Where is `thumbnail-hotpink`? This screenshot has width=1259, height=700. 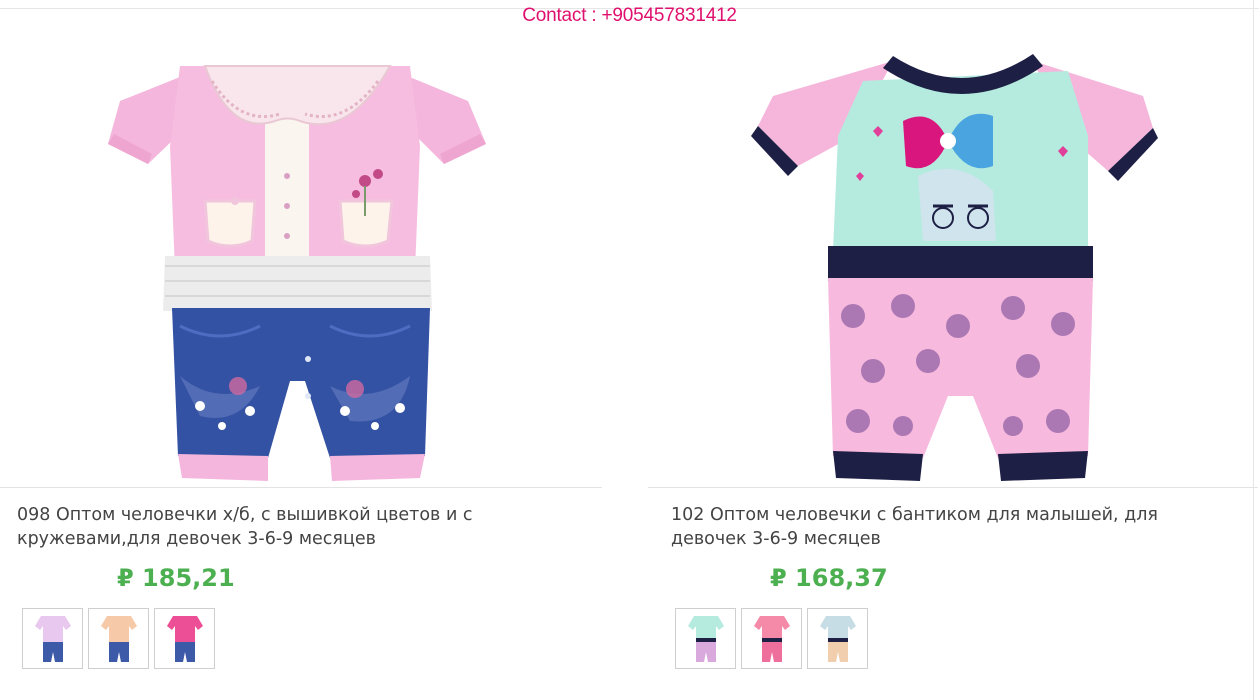
thumbnail-hotpink is located at coordinates (184, 638).